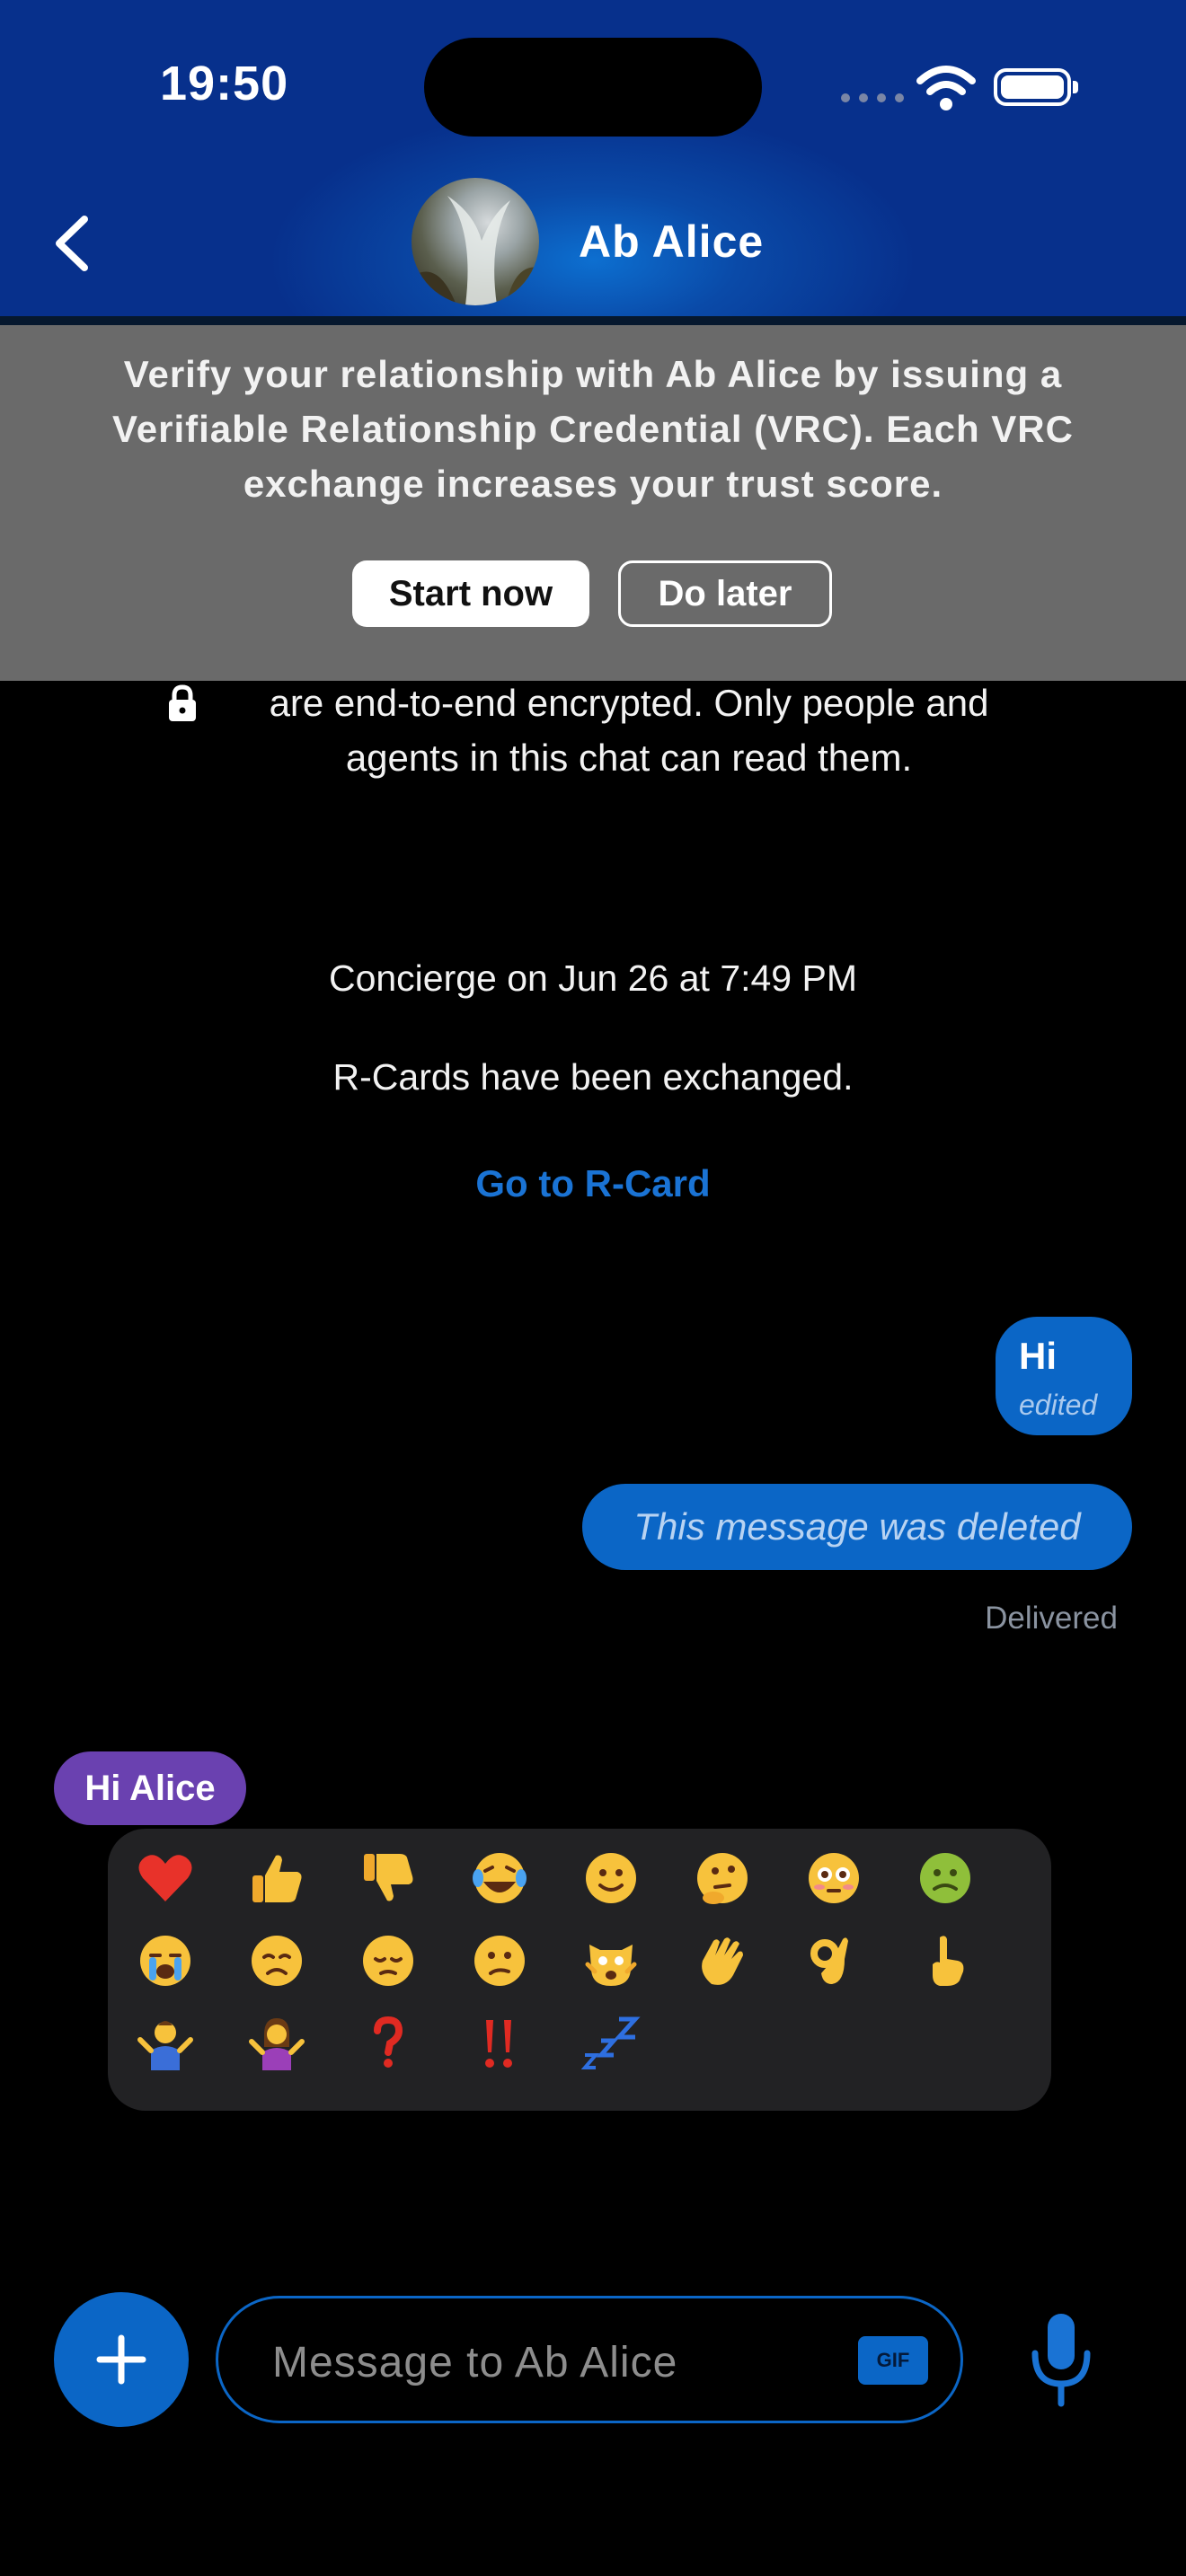 This screenshot has width=1186, height=2576. Describe the element at coordinates (722, 1960) in the screenshot. I see `waving-hand-icon` at that location.